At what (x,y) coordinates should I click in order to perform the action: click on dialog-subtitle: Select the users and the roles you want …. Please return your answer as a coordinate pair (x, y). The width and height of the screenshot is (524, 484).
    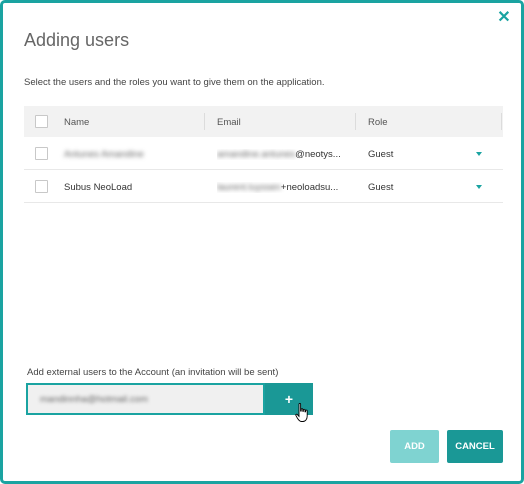
    Looking at the image, I should click on (174, 82).